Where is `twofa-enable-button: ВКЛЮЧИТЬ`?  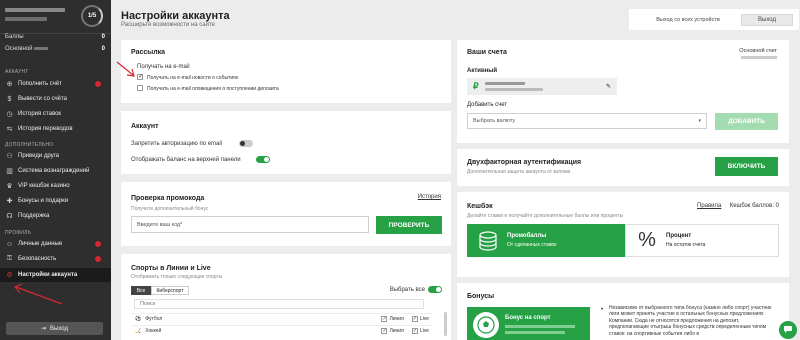 twofa-enable-button: ВКЛЮЧИТЬ is located at coordinates (746, 166).